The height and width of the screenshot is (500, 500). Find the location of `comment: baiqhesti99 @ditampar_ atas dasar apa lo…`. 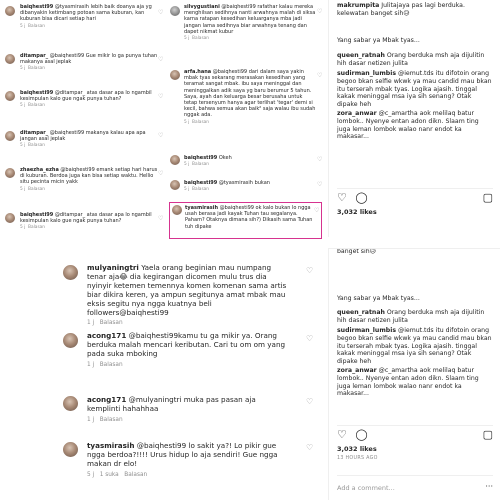

comment: baiqhesti99 @ditampar_ atas dasar apa lo… is located at coordinates (89, 100).